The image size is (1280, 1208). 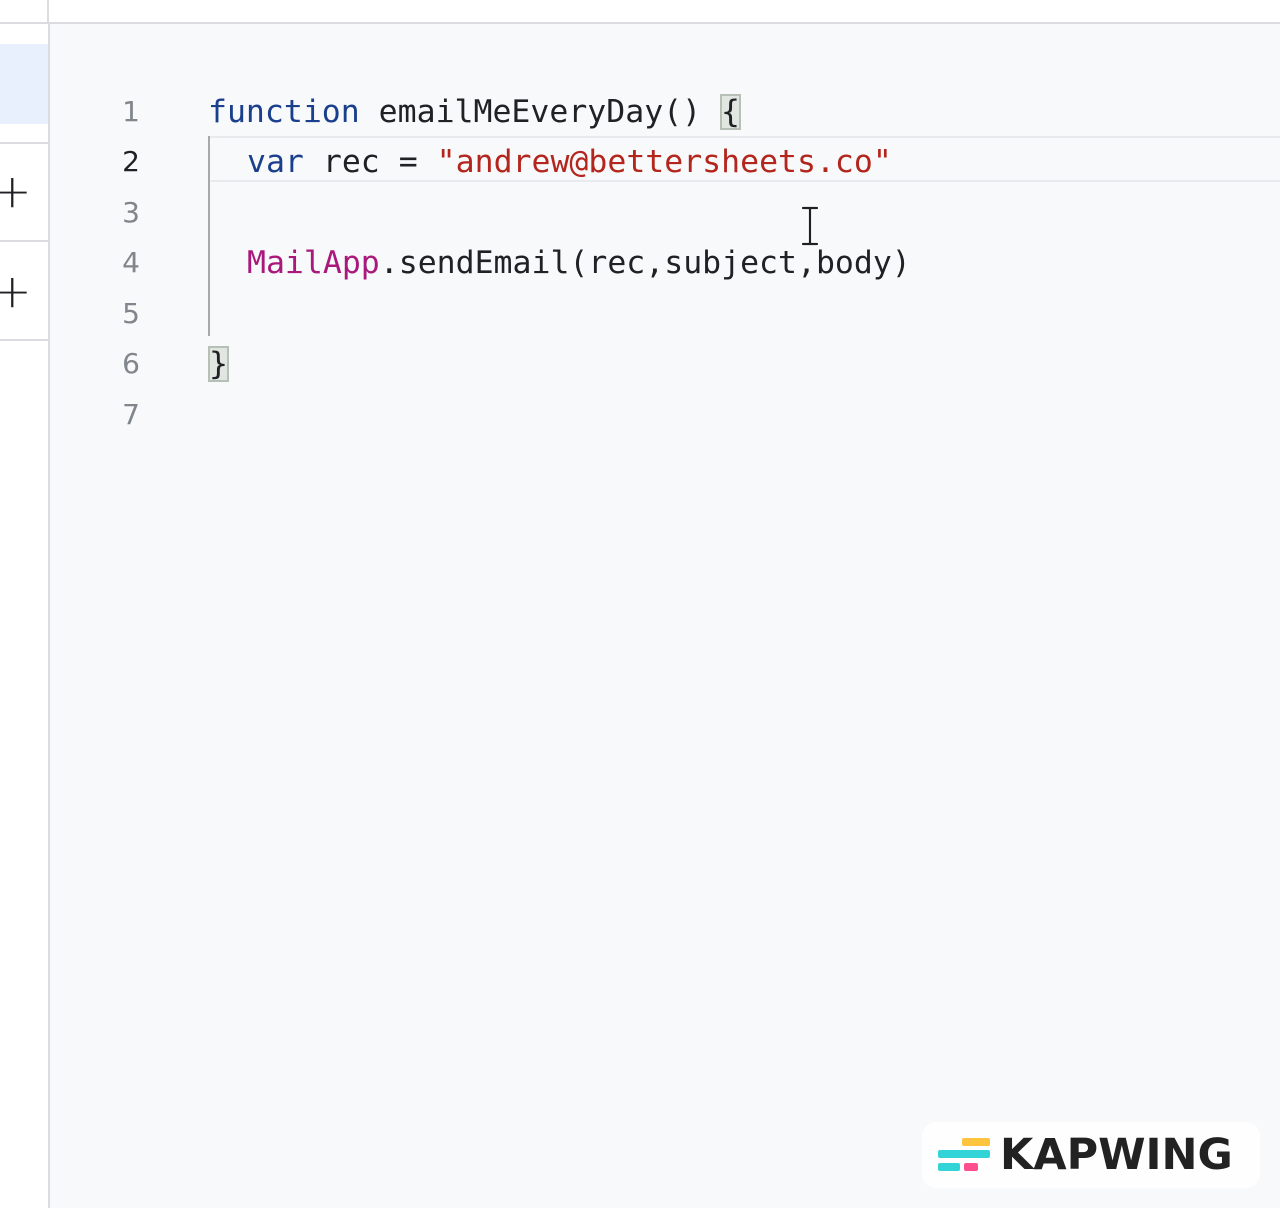 I want to click on code-line: 3, so click(x=665, y=213).